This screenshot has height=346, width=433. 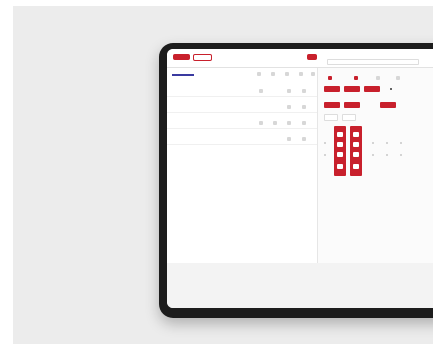 What do you see at coordinates (300, 285) in the screenshot?
I see `empty-footer-area` at bounding box center [300, 285].